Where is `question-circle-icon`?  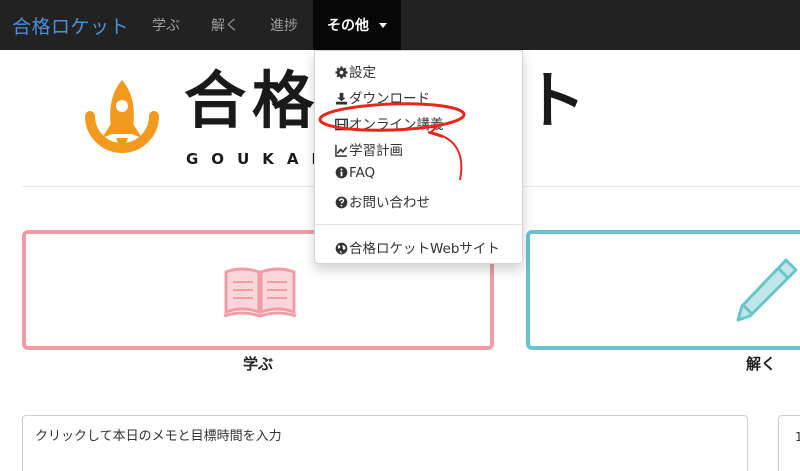
question-circle-icon is located at coordinates (341, 202).